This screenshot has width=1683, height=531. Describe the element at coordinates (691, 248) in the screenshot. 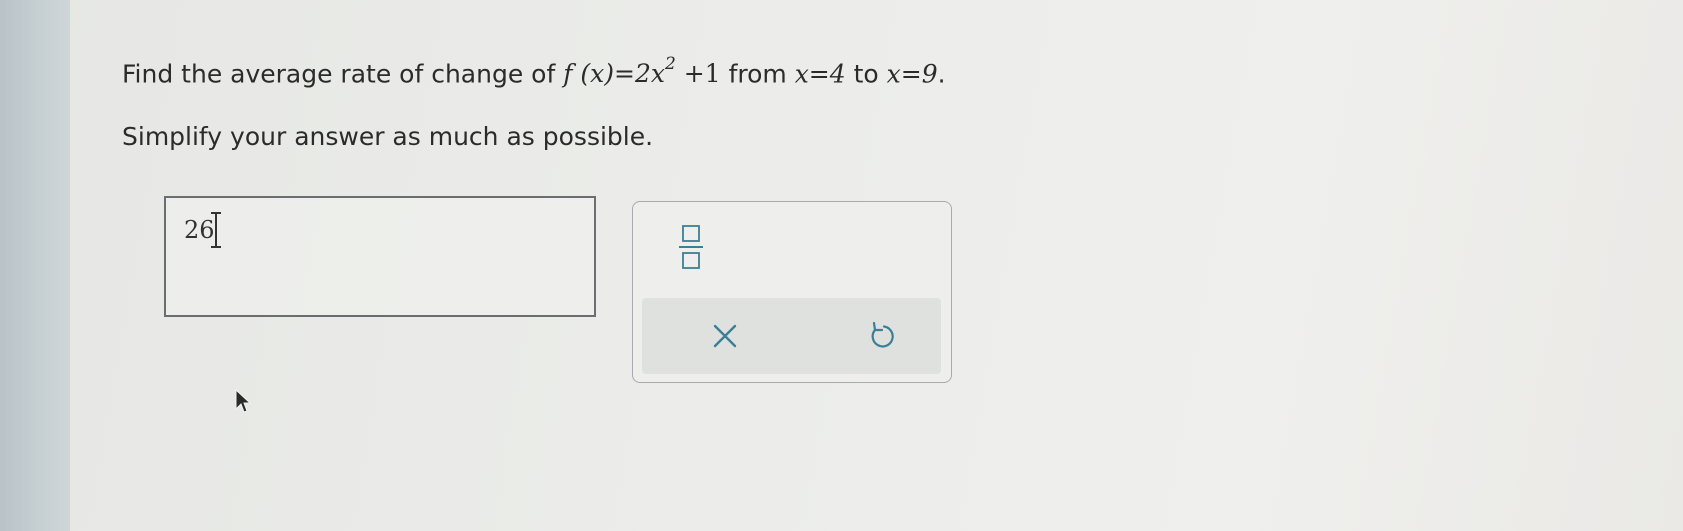

I see `fraction-template-icon` at that location.